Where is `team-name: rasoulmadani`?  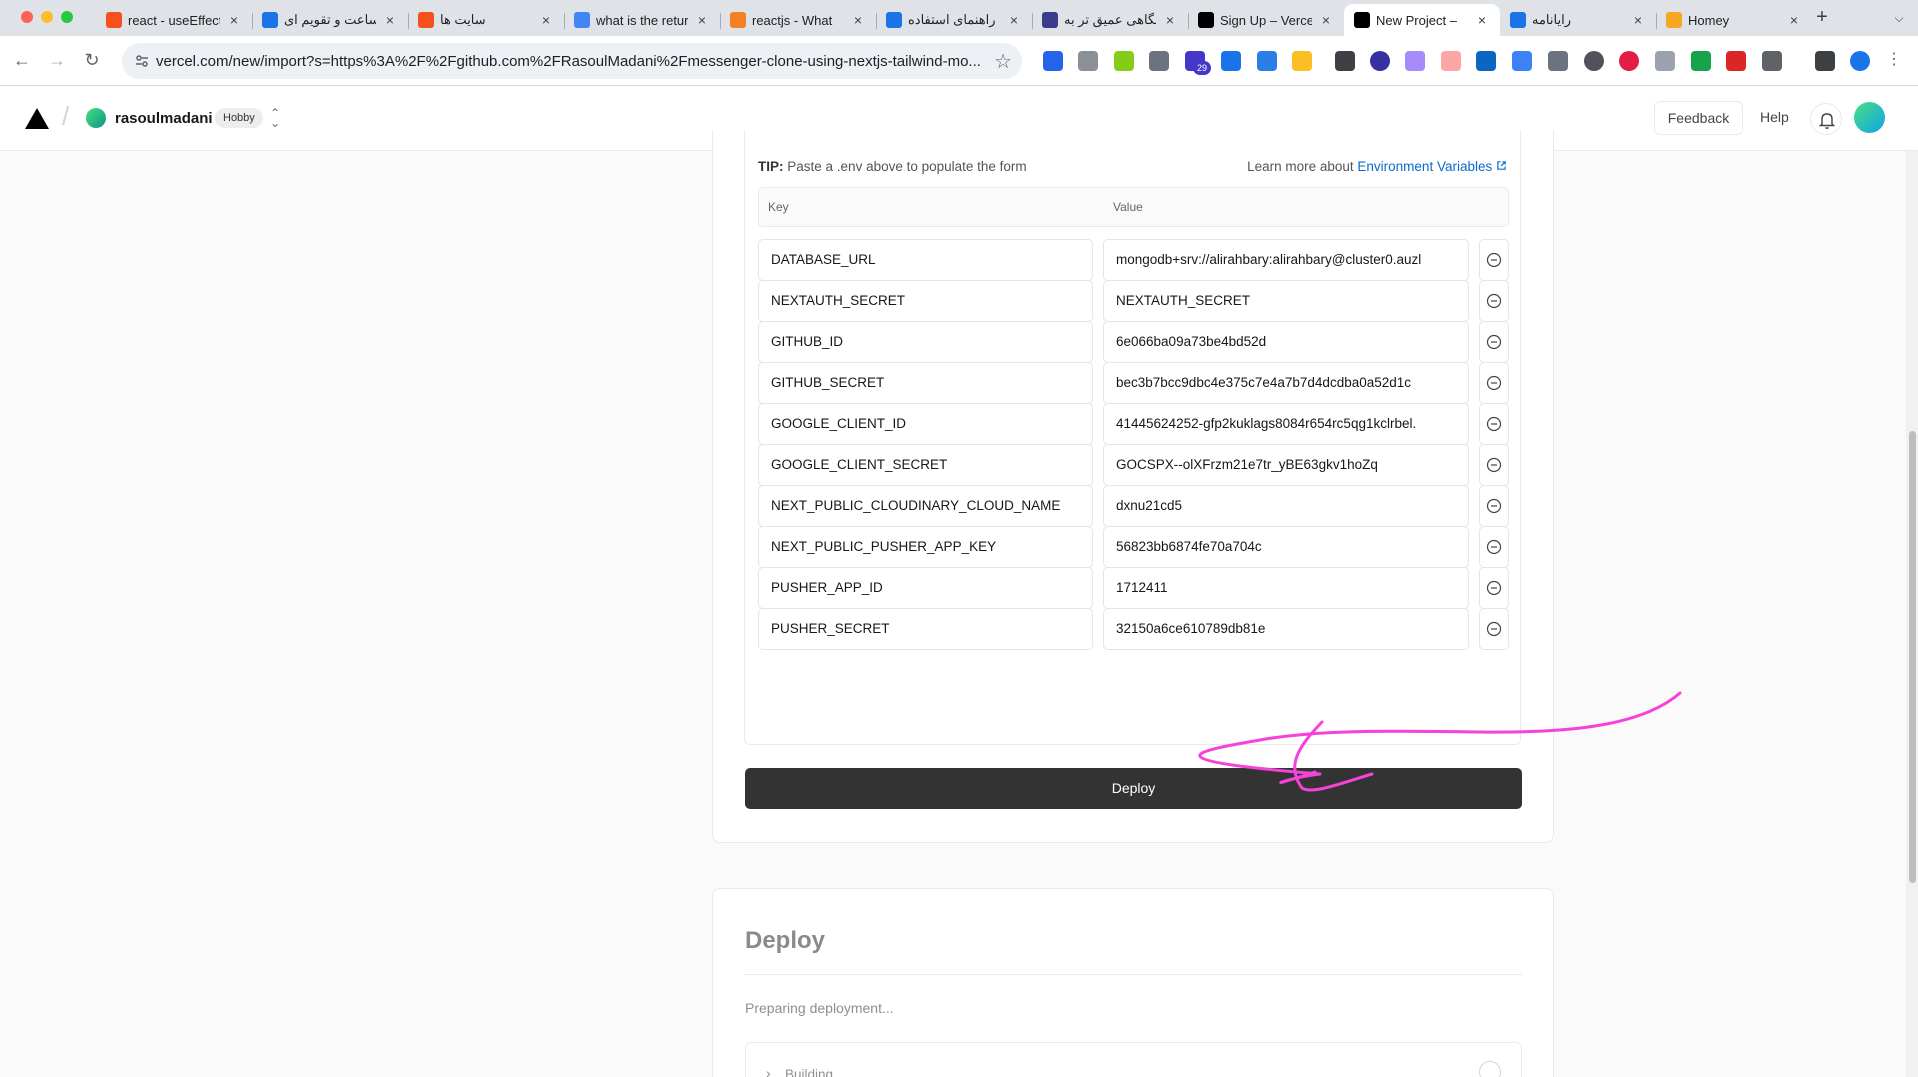 team-name: rasoulmadani is located at coordinates (164, 118).